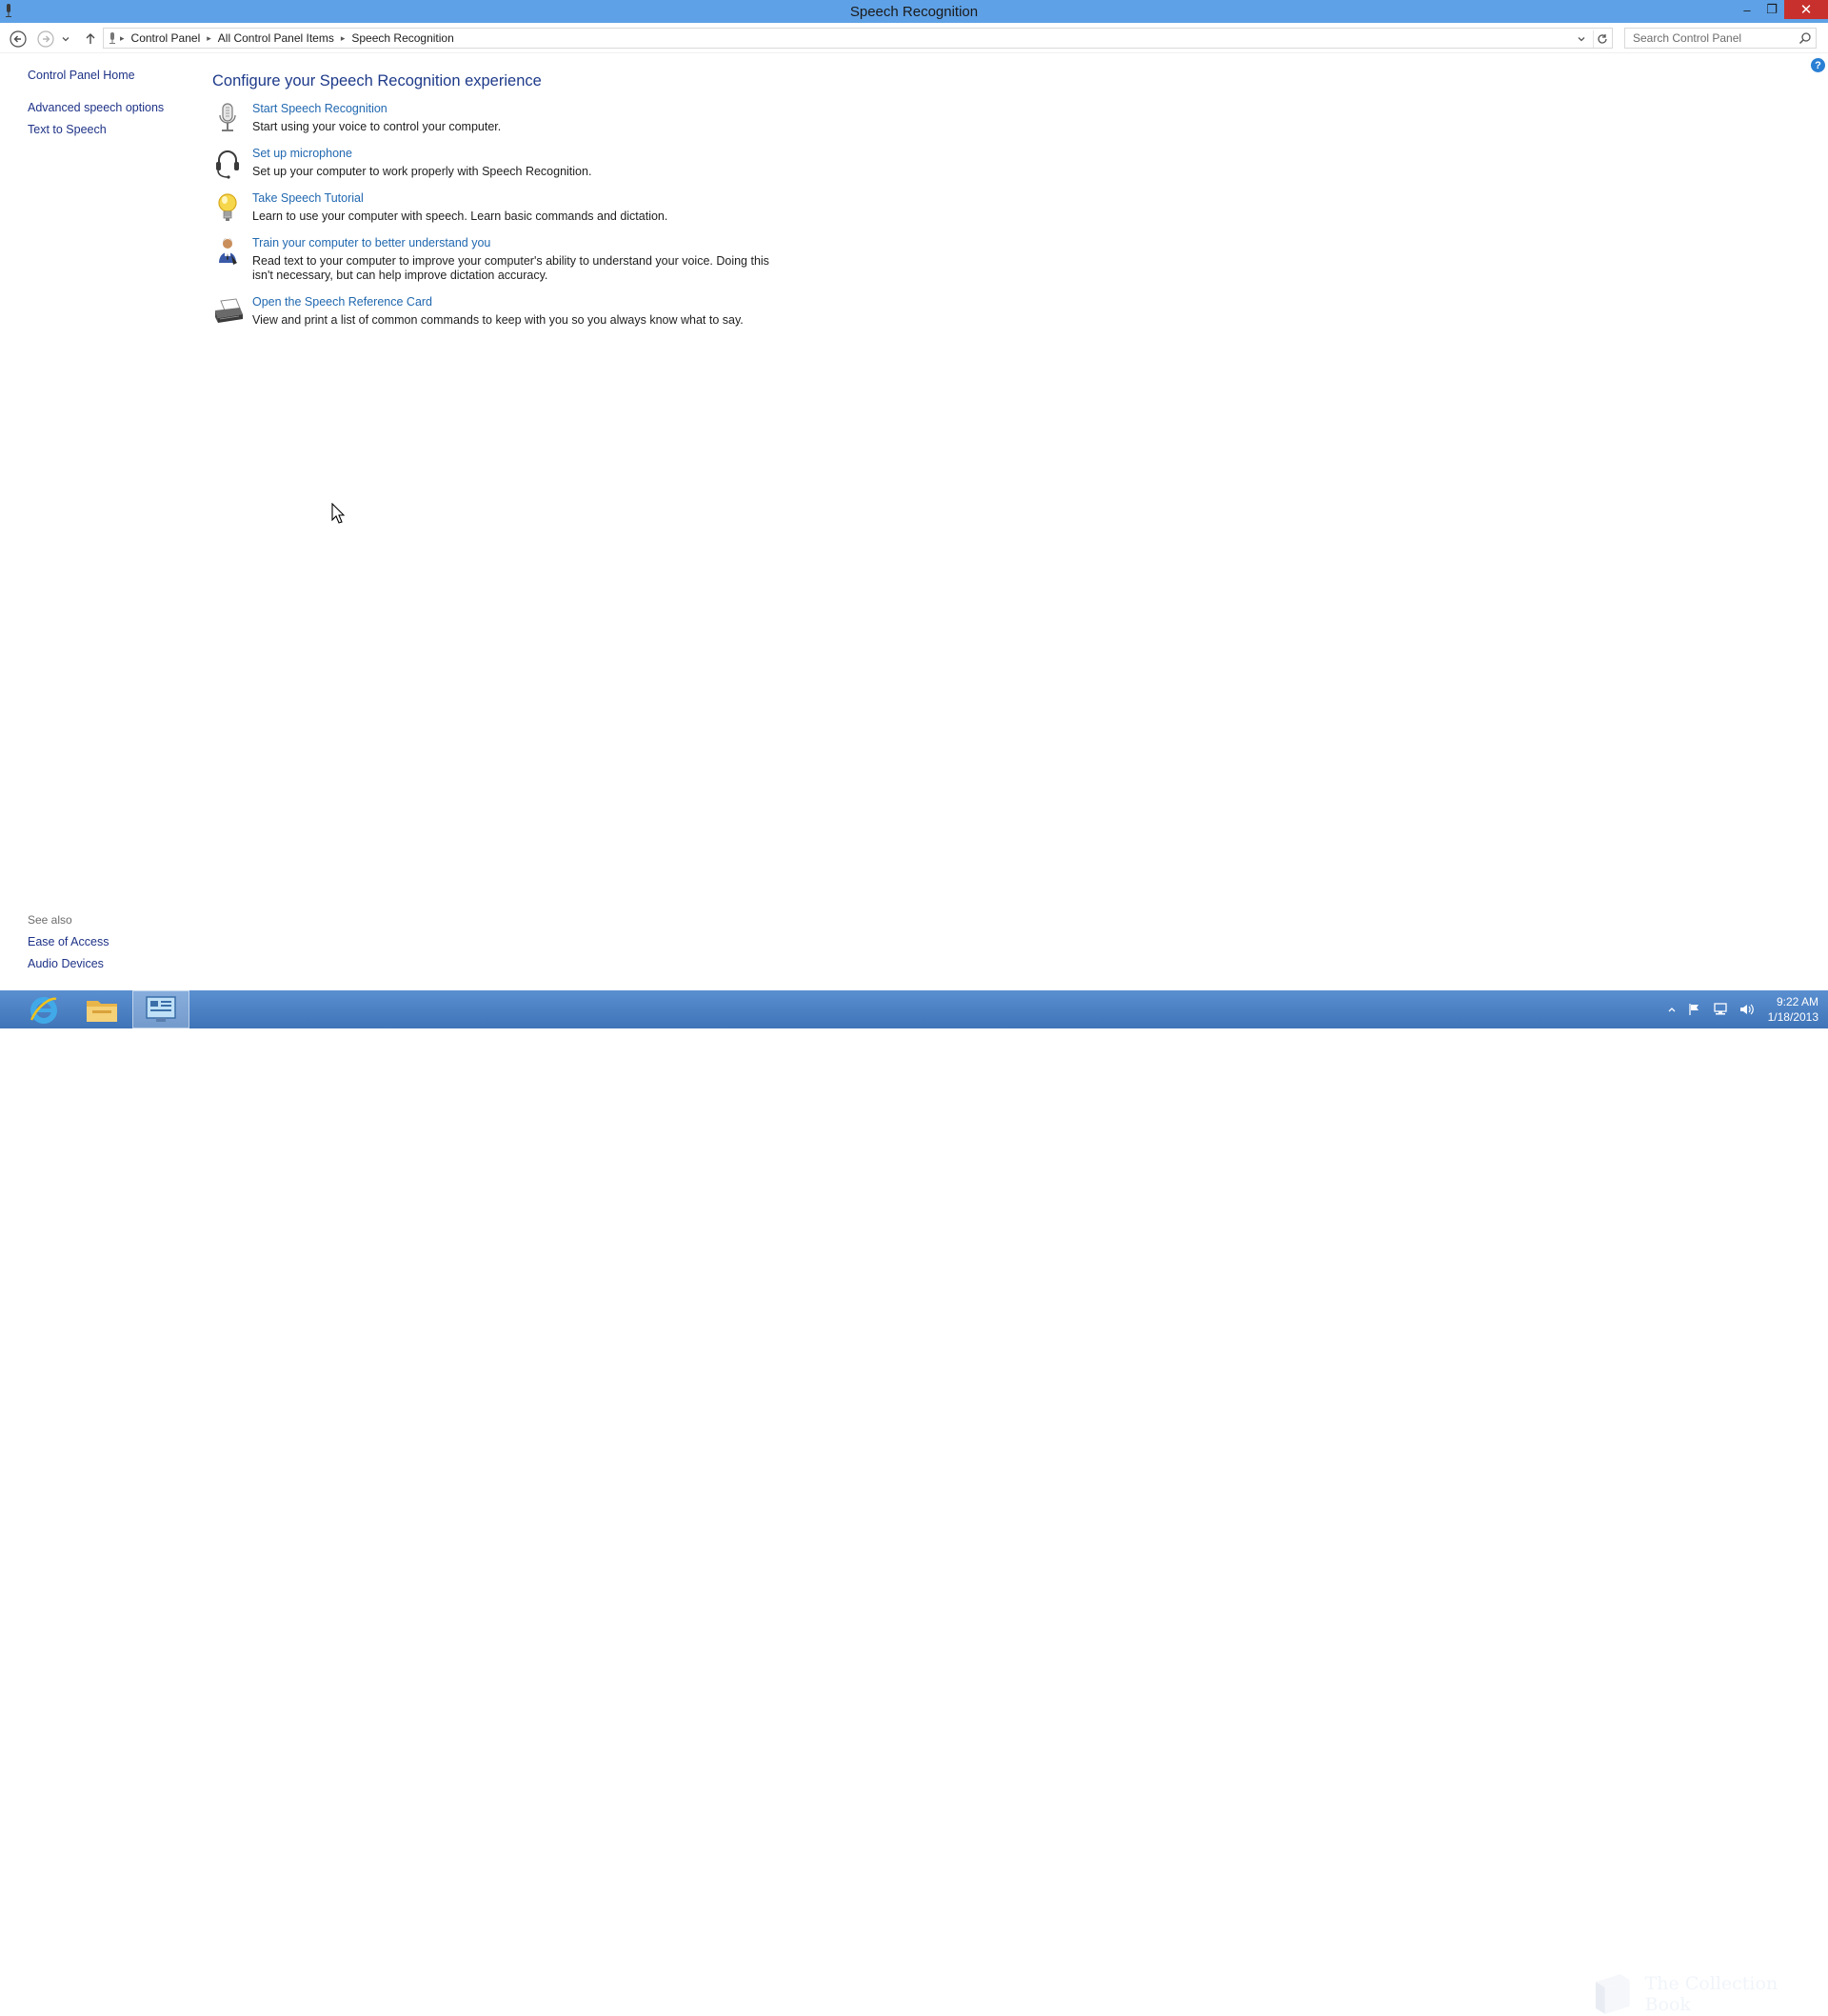  I want to click on window-title: Speech Recognition, so click(914, 11).